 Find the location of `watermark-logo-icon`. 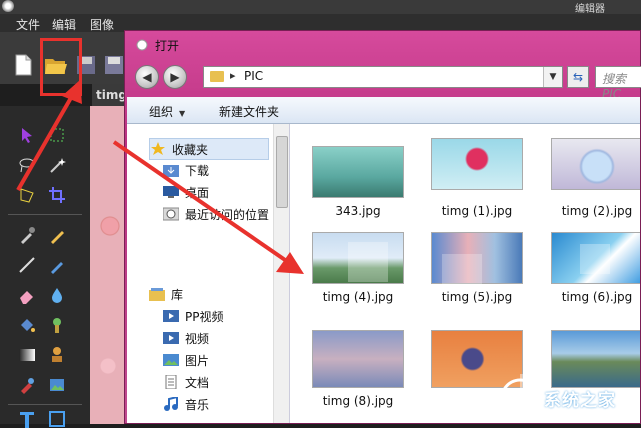

watermark-logo-icon is located at coordinates (520, 398).